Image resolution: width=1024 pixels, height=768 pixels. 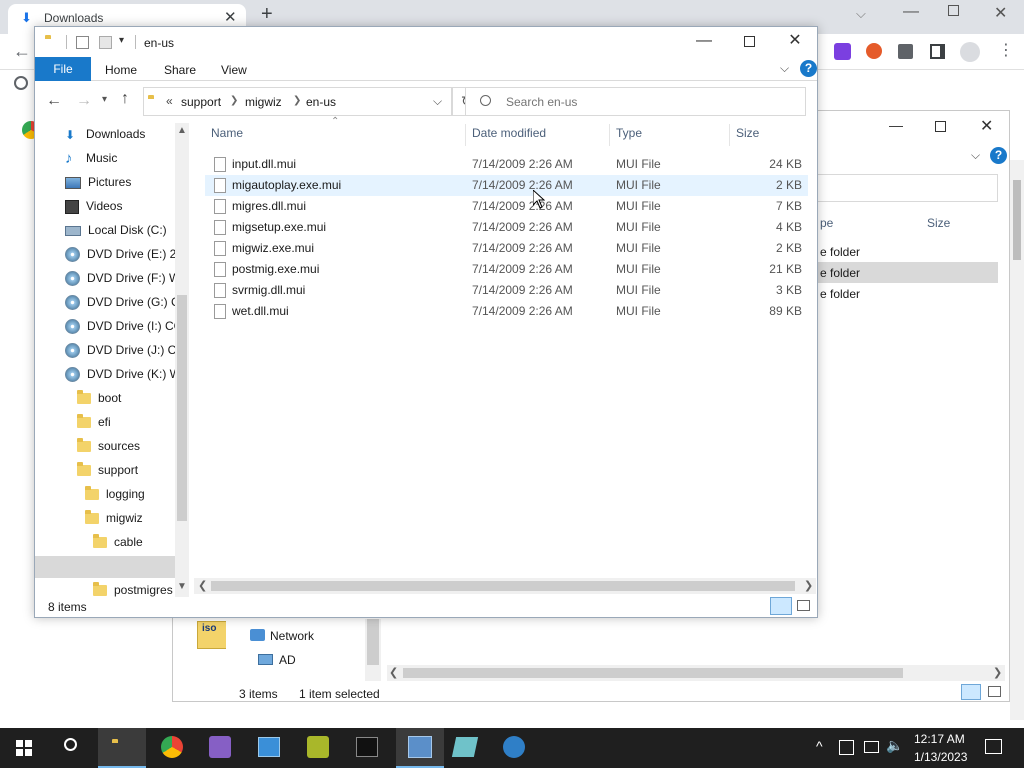 I want to click on bg-column-size: Size, so click(x=938, y=223).